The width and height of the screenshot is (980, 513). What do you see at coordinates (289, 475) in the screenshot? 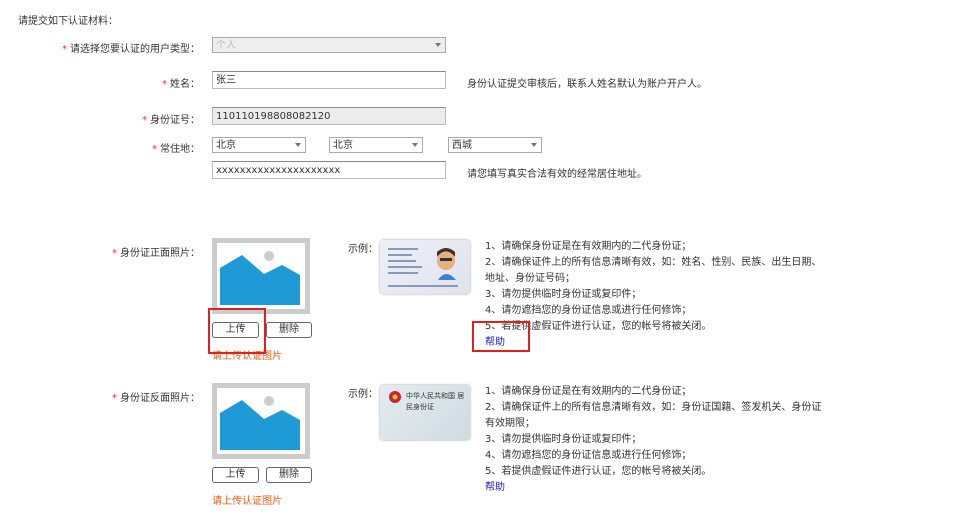
I see `id-back-delete-button: 删除` at bounding box center [289, 475].